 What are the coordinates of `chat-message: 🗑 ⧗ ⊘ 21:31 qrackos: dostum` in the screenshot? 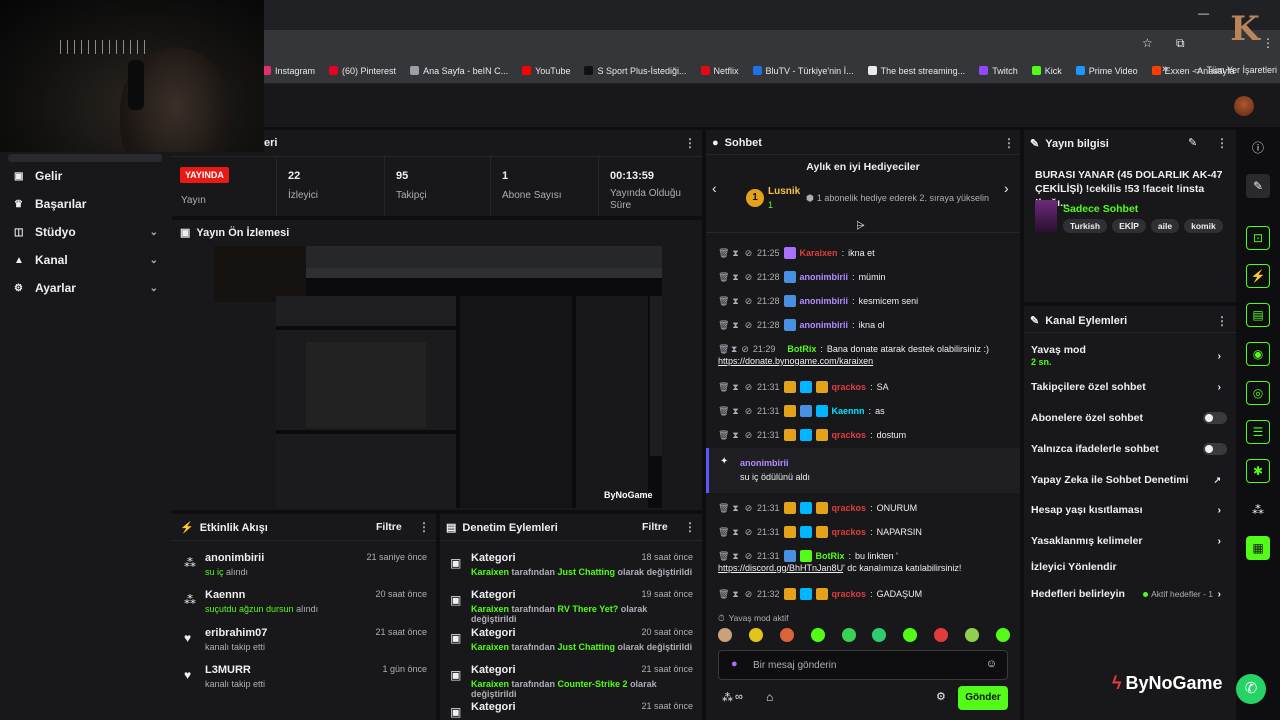 It's located at (842, 435).